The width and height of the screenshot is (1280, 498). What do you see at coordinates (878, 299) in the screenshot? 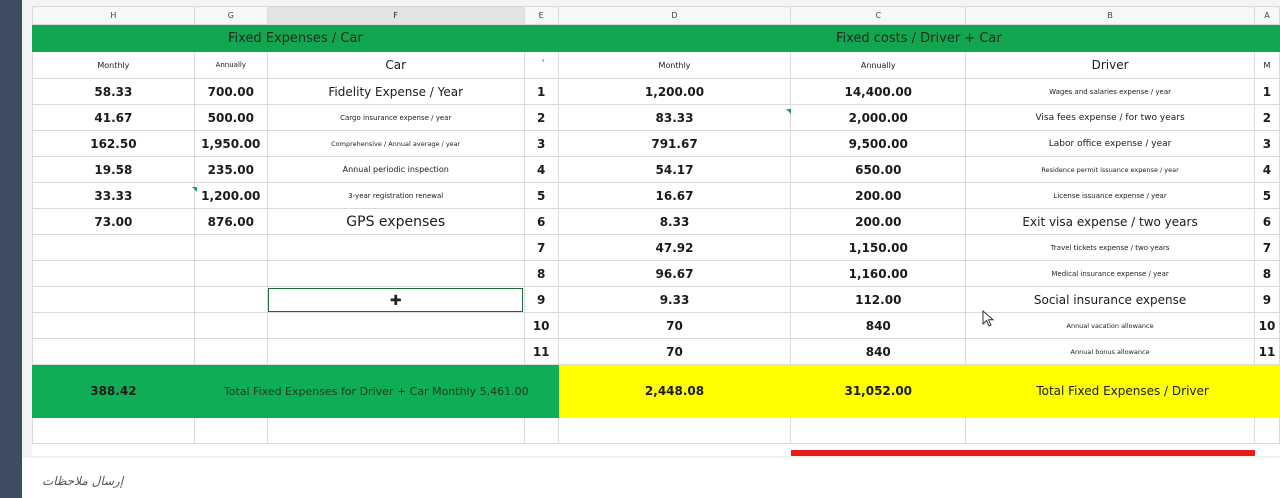
I see `cell-annually-driver: 112.00` at bounding box center [878, 299].